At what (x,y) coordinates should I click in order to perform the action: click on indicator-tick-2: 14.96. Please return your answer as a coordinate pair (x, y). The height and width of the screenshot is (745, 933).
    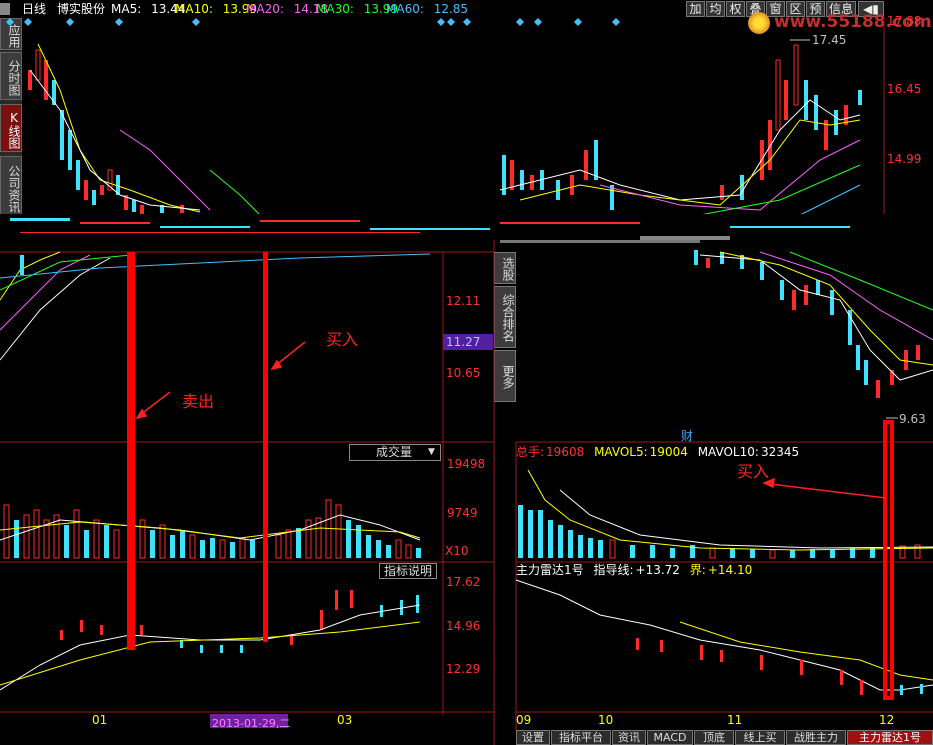
    Looking at the image, I should click on (463, 626).